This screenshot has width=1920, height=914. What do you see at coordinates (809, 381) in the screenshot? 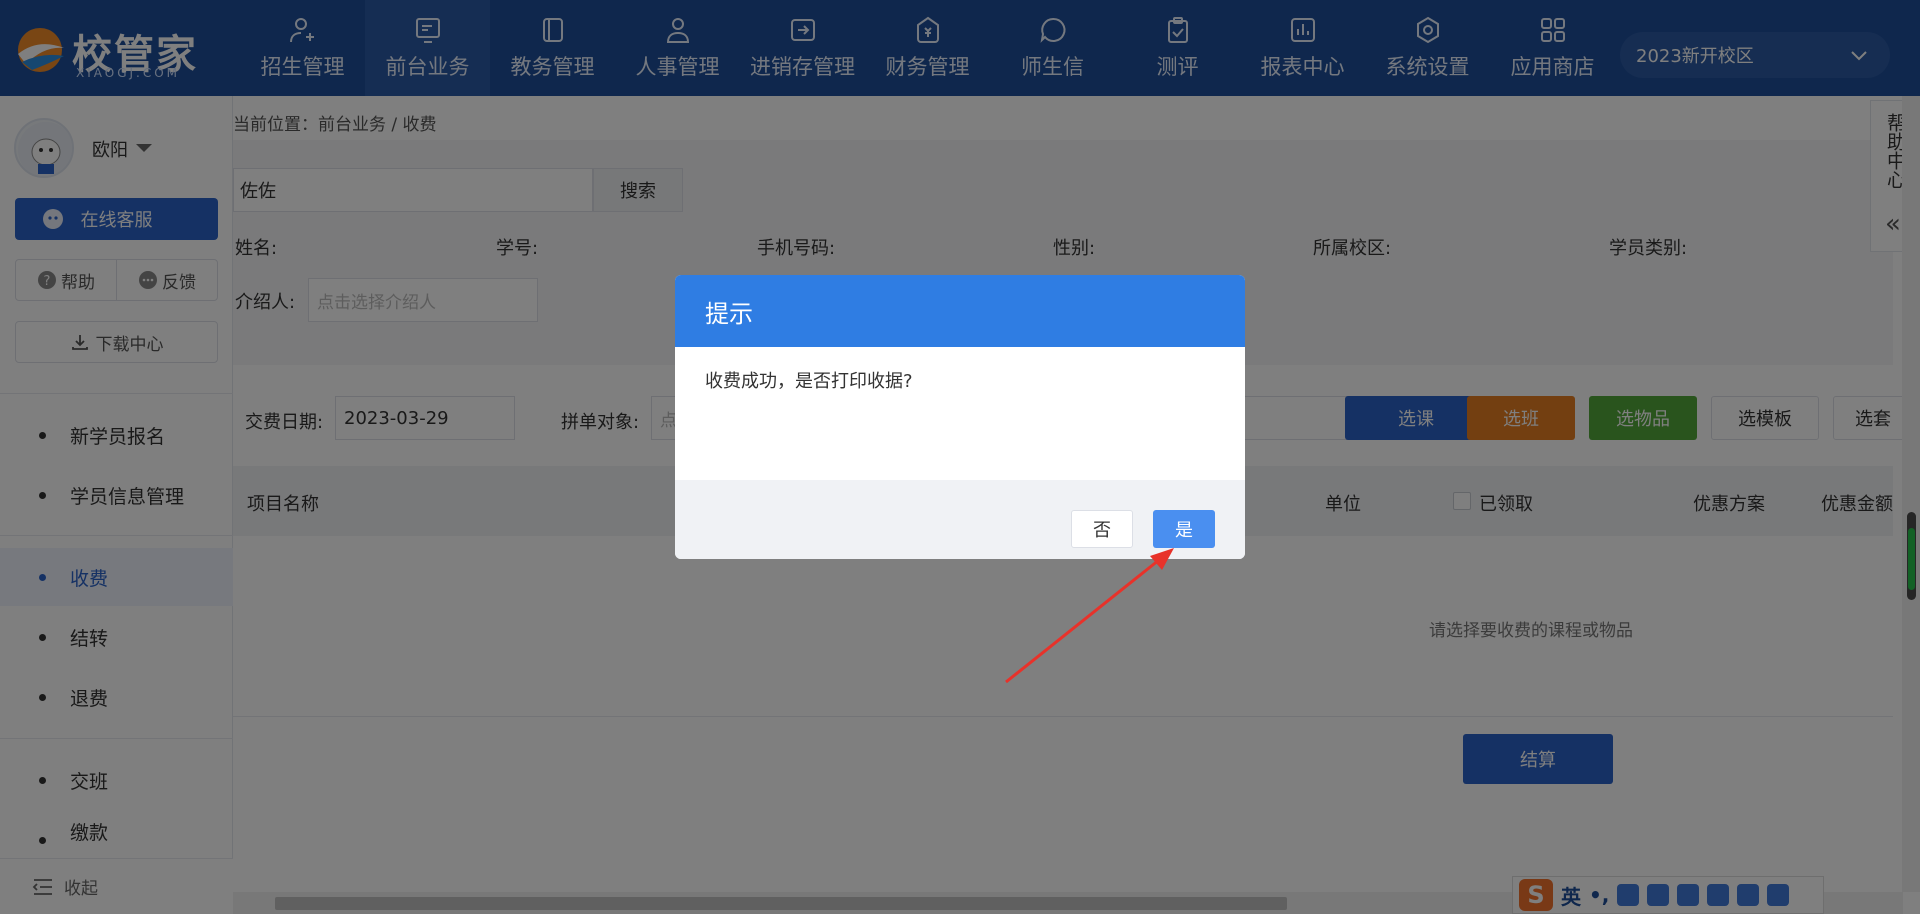
I see `dialog-message: 收费成功，是否打印收据?` at bounding box center [809, 381].